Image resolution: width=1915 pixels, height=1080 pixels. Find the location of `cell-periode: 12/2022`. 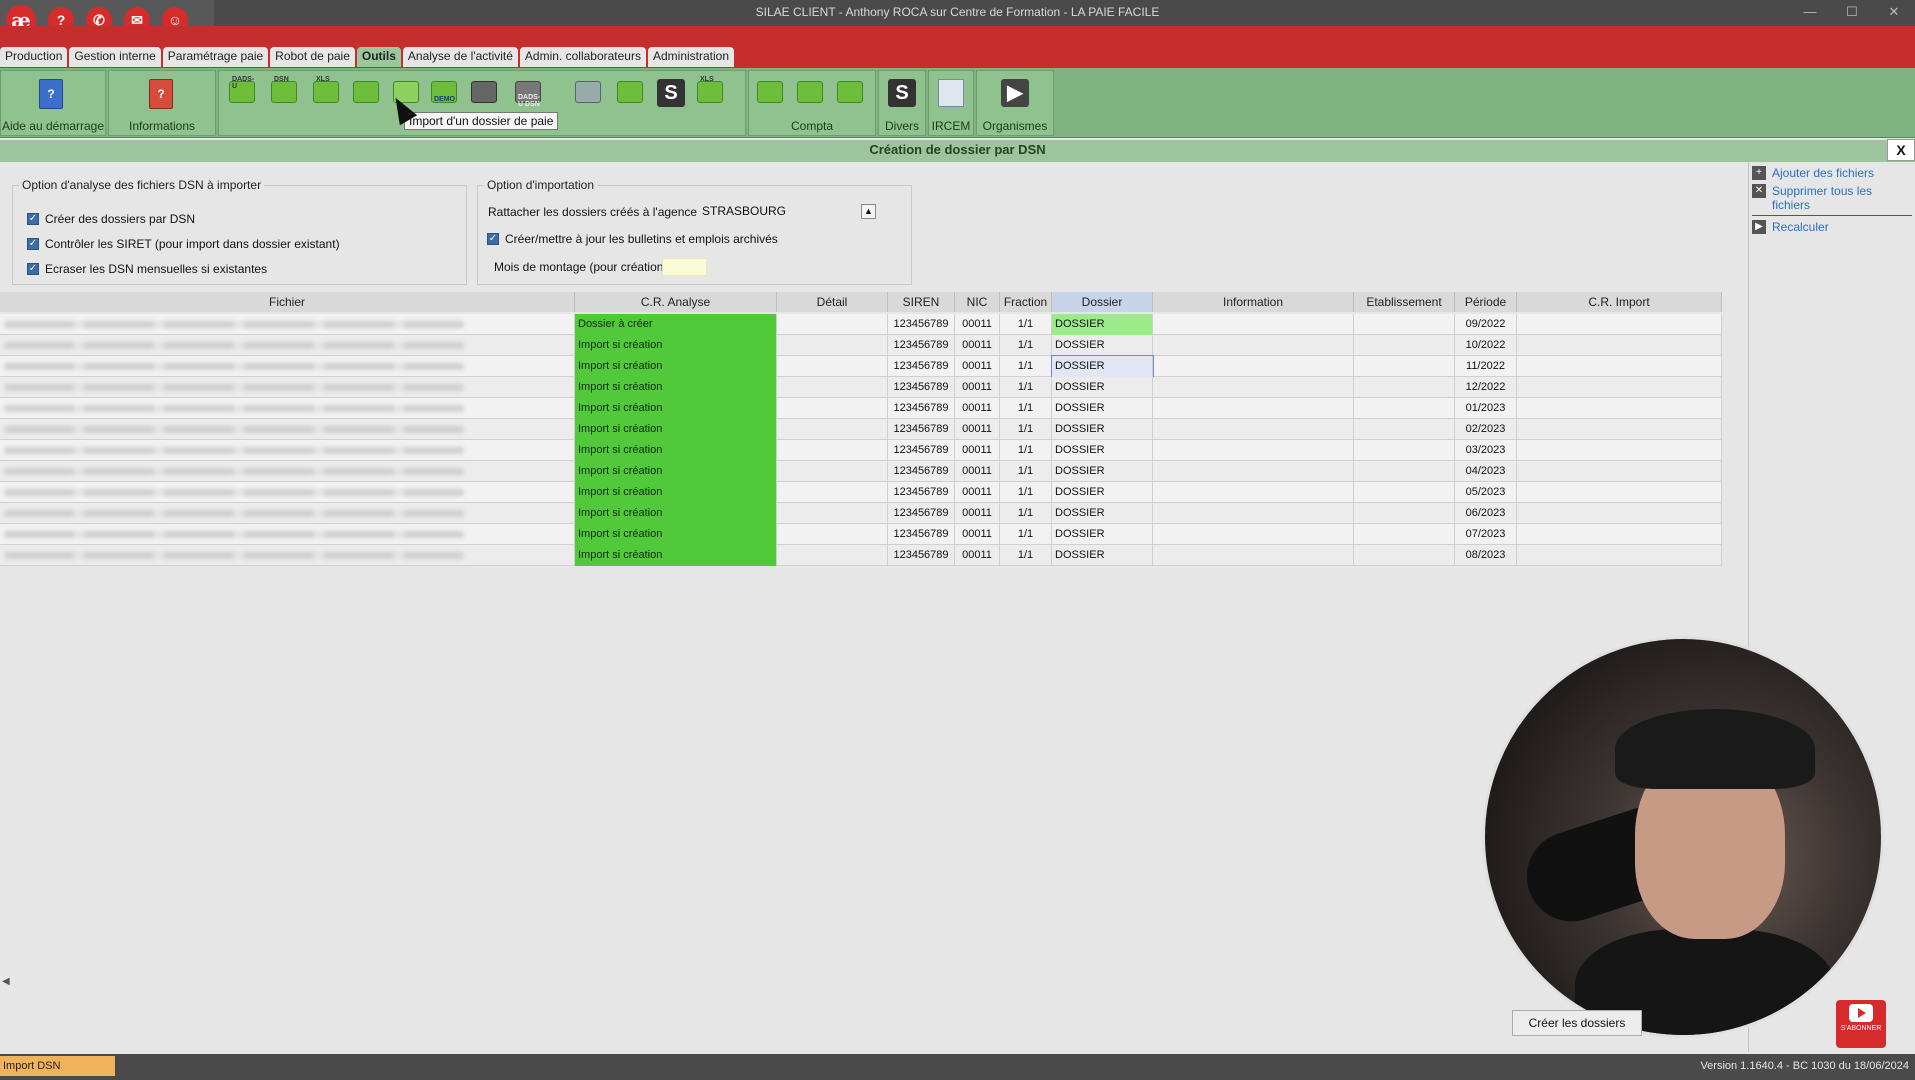

cell-periode: 12/2022 is located at coordinates (1486, 387).